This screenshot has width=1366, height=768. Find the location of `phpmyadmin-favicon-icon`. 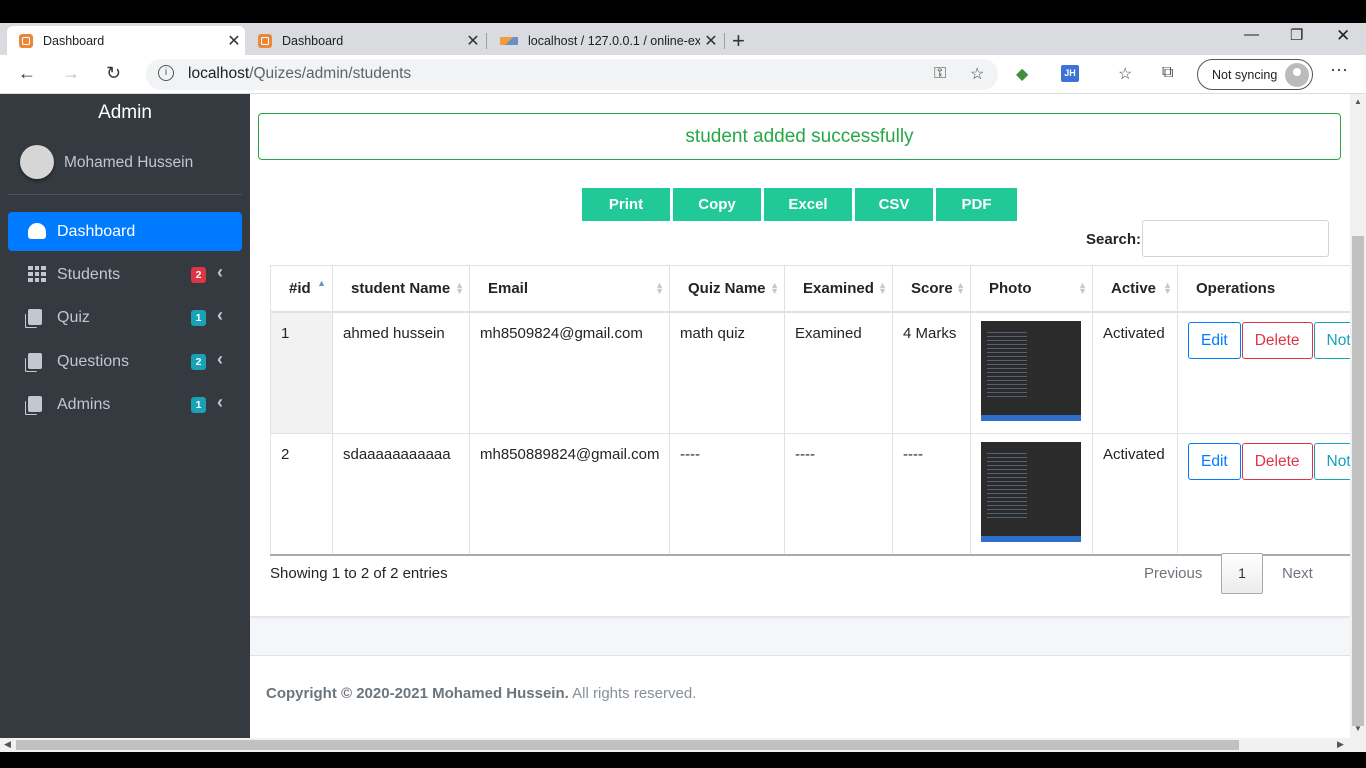

phpmyadmin-favicon-icon is located at coordinates (509, 41).